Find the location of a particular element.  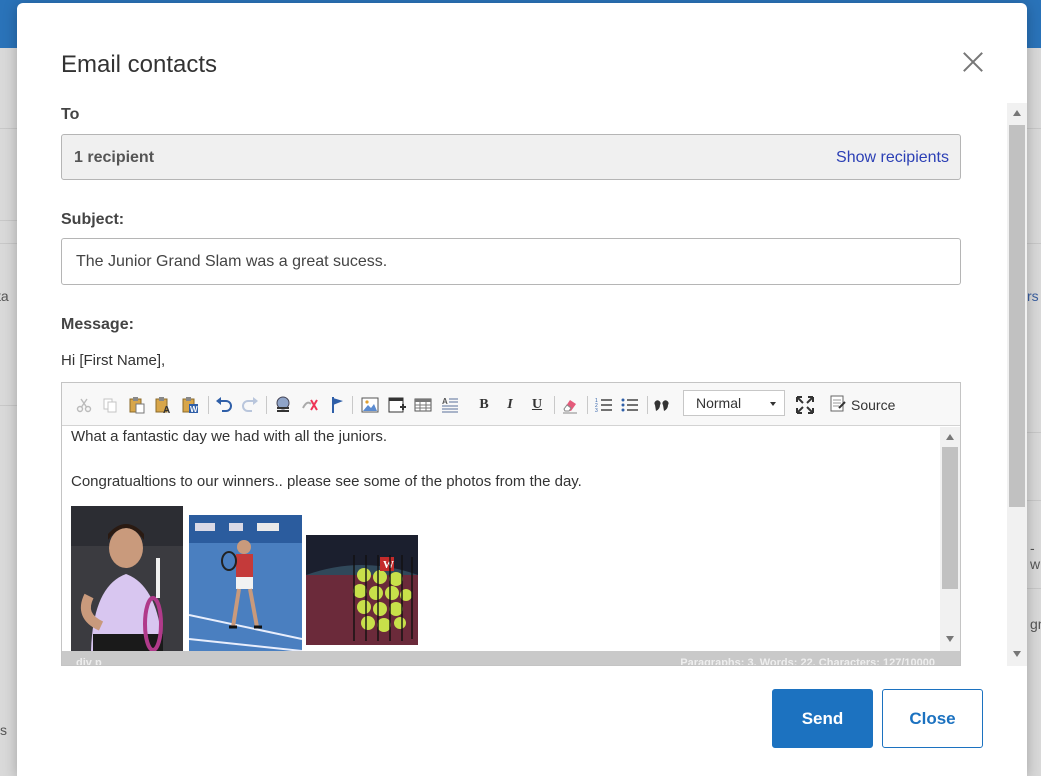

background-text: s is located at coordinates (3, 730).